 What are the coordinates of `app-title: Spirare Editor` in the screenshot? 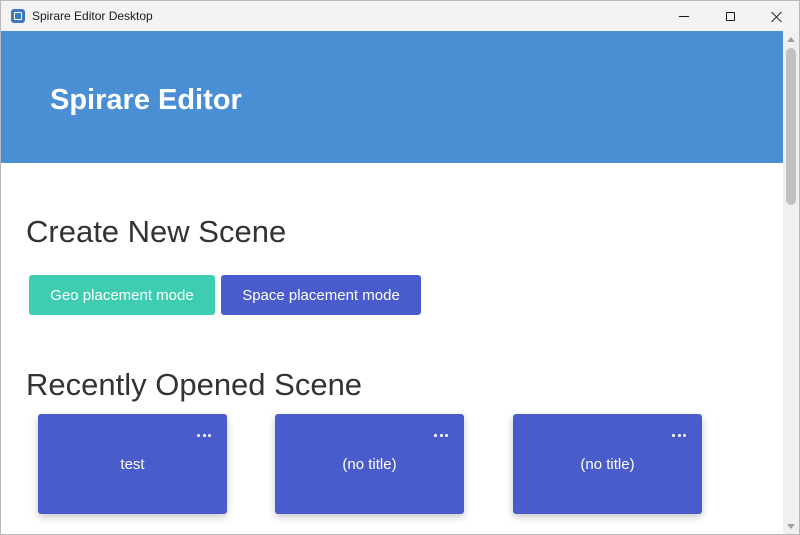 It's located at (146, 100).